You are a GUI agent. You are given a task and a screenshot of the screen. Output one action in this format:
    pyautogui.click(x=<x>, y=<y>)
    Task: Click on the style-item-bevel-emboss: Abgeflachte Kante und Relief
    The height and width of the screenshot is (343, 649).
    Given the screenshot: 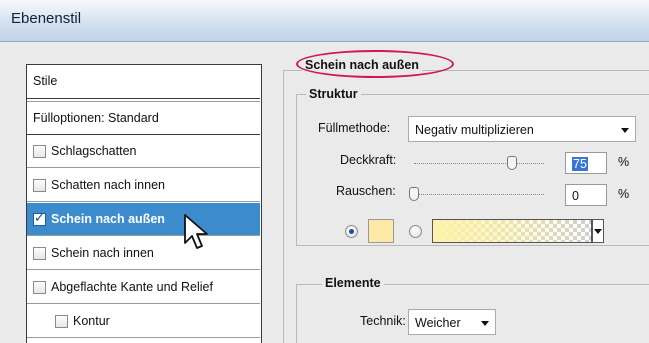 What is the action you would take?
    pyautogui.click(x=143, y=287)
    